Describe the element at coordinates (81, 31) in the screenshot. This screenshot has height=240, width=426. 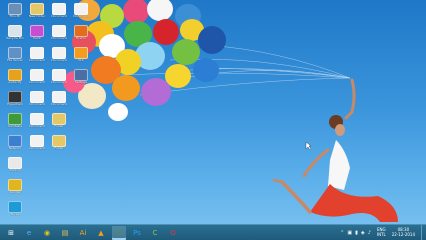
I see `firefox-icon` at that location.